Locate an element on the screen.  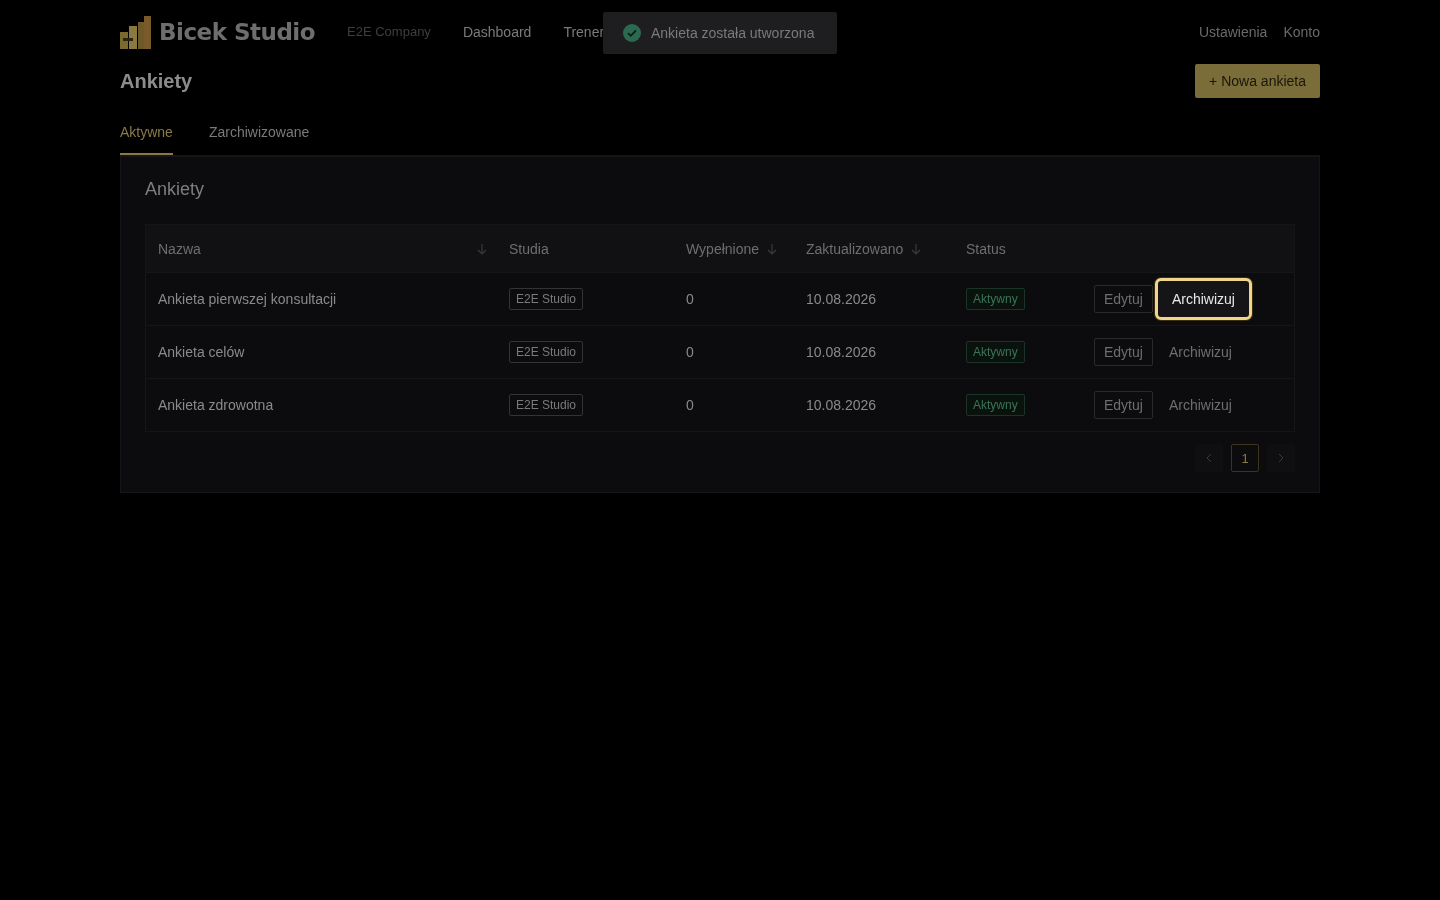
column-header: Zaktualizowano is located at coordinates (855, 248).